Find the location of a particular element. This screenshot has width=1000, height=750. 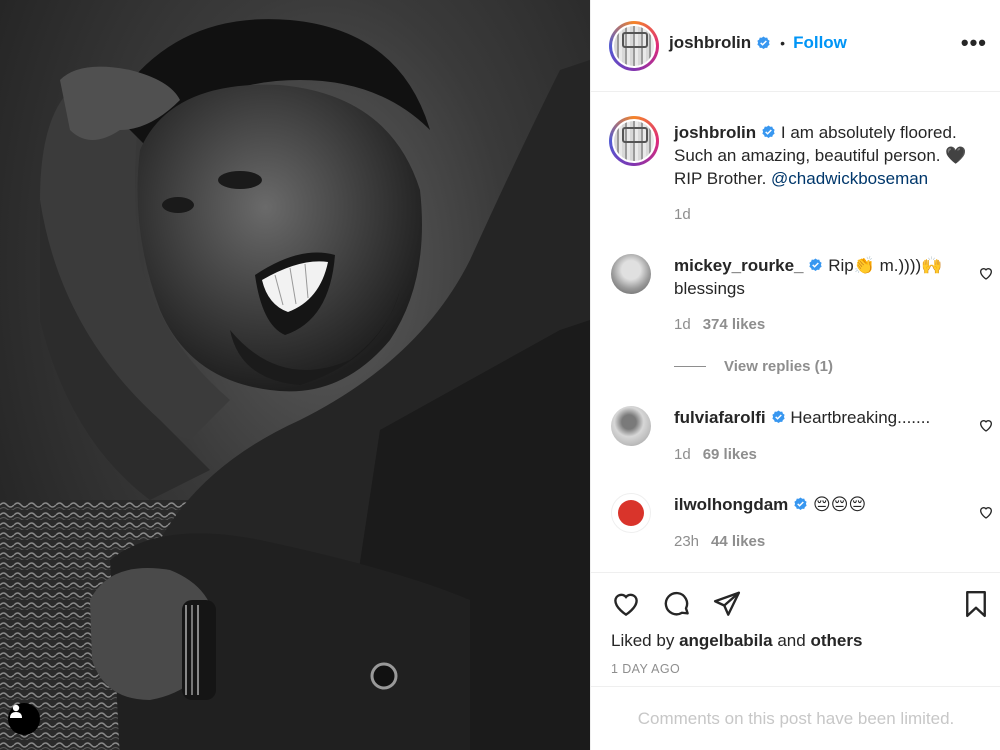

author-avatar is located at coordinates (634, 46).